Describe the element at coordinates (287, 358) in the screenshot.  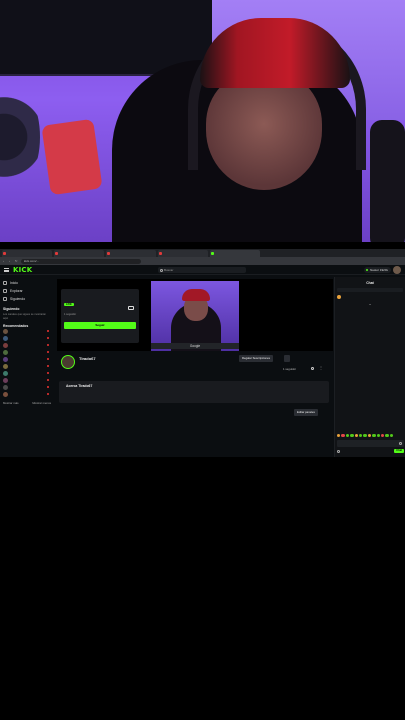
I see `rename-button` at that location.